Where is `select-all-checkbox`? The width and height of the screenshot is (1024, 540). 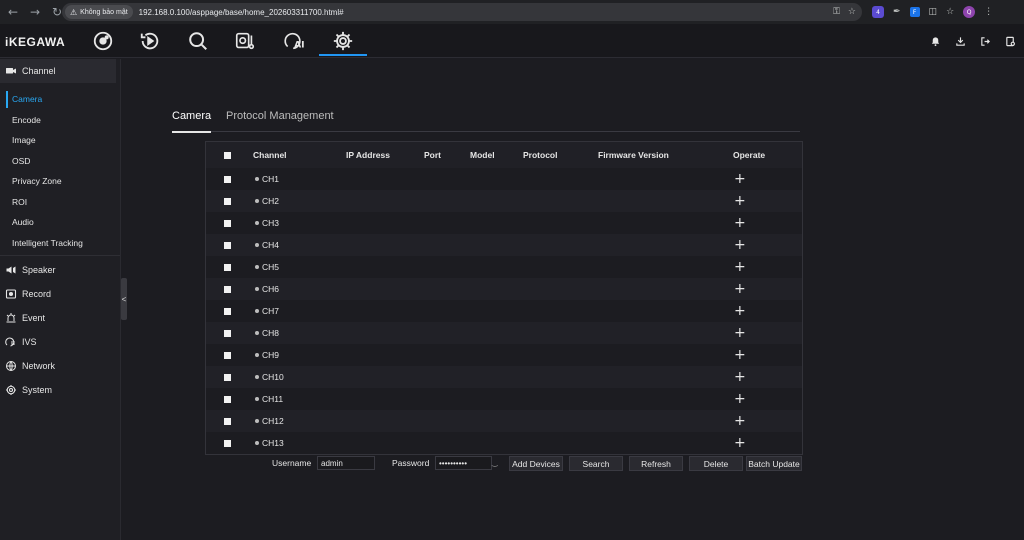 select-all-checkbox is located at coordinates (227, 155).